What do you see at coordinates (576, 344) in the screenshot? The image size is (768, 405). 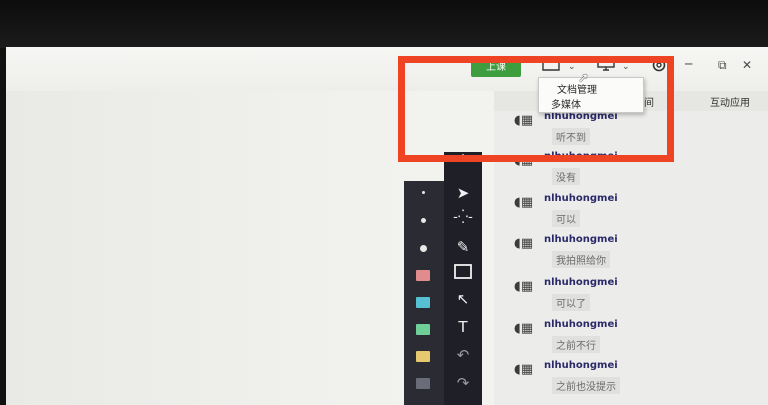 I see `message-text: 之前不行` at bounding box center [576, 344].